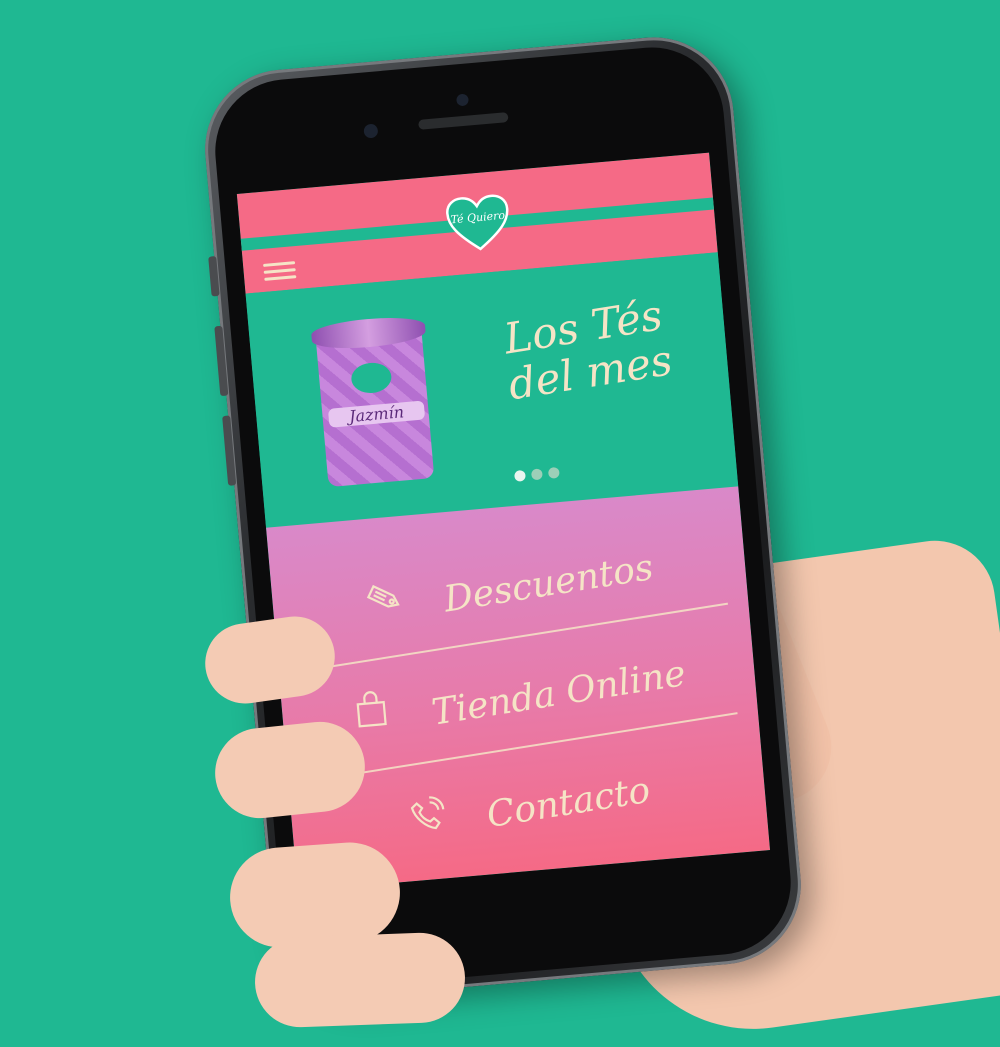 The height and width of the screenshot is (1047, 1000). I want to click on hero-carousel: Jazmín Los Tés del mes, so click(492, 390).